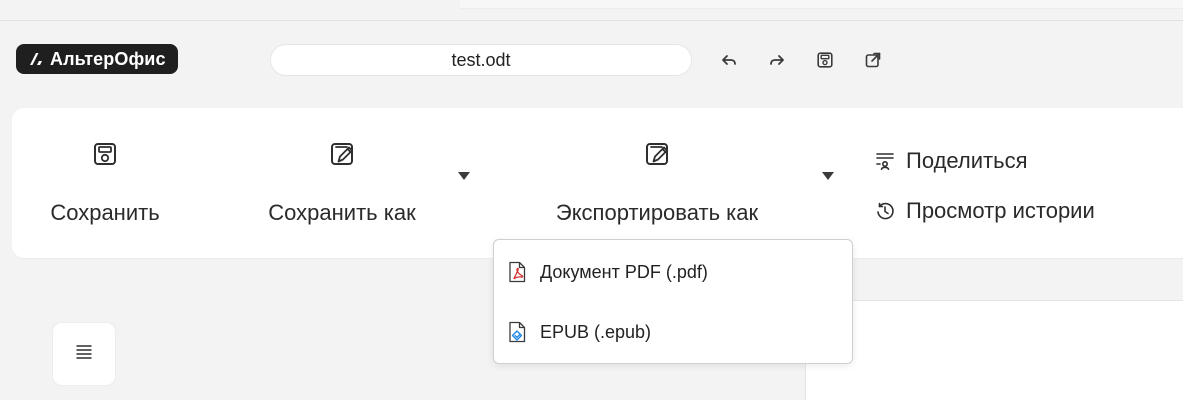  I want to click on export-as-menu: Документ PDF (.pdf) EPUB (.epub), so click(673, 301).